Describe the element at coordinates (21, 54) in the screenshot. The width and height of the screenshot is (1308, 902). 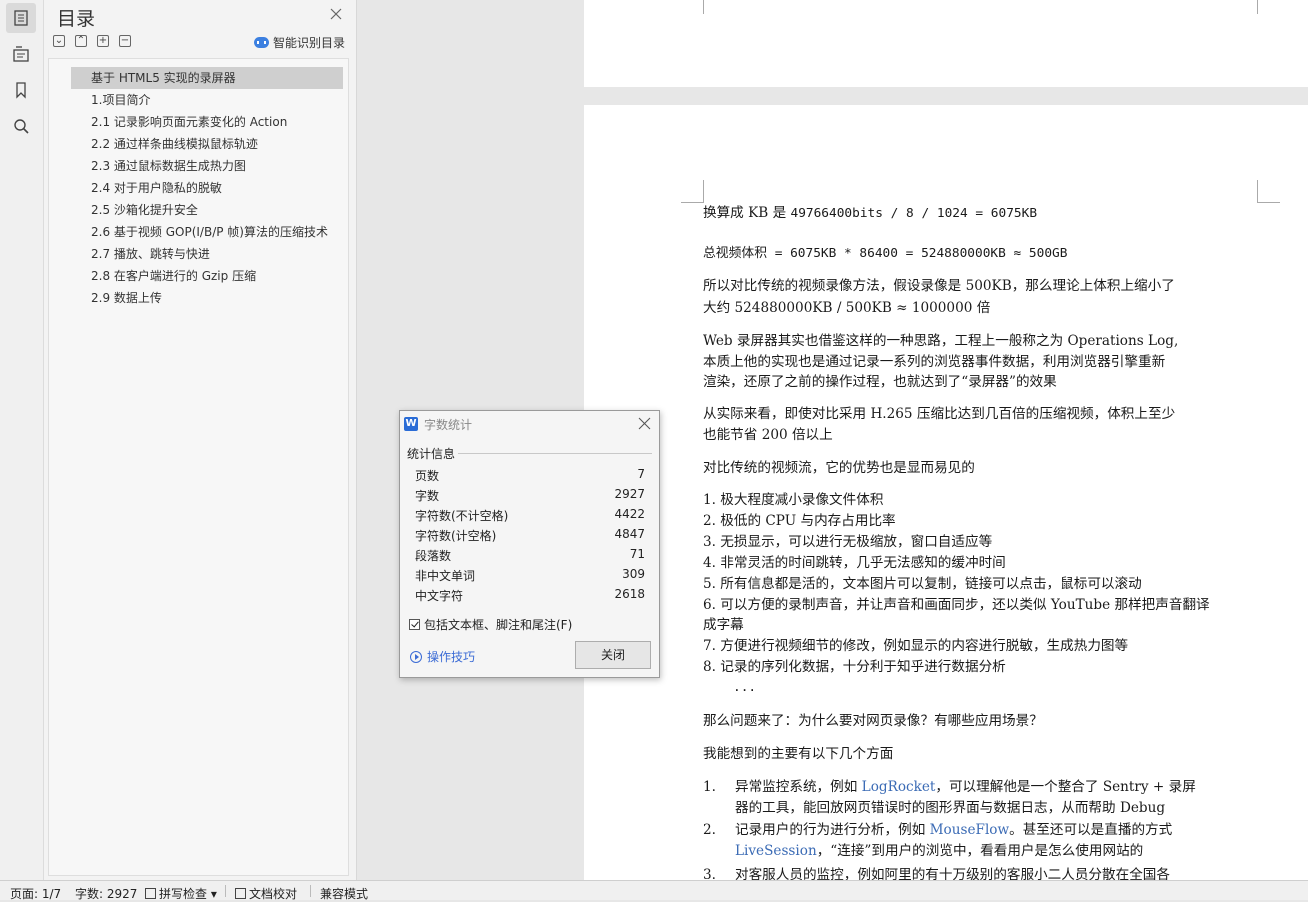
I see `chapter-nav-icon` at that location.